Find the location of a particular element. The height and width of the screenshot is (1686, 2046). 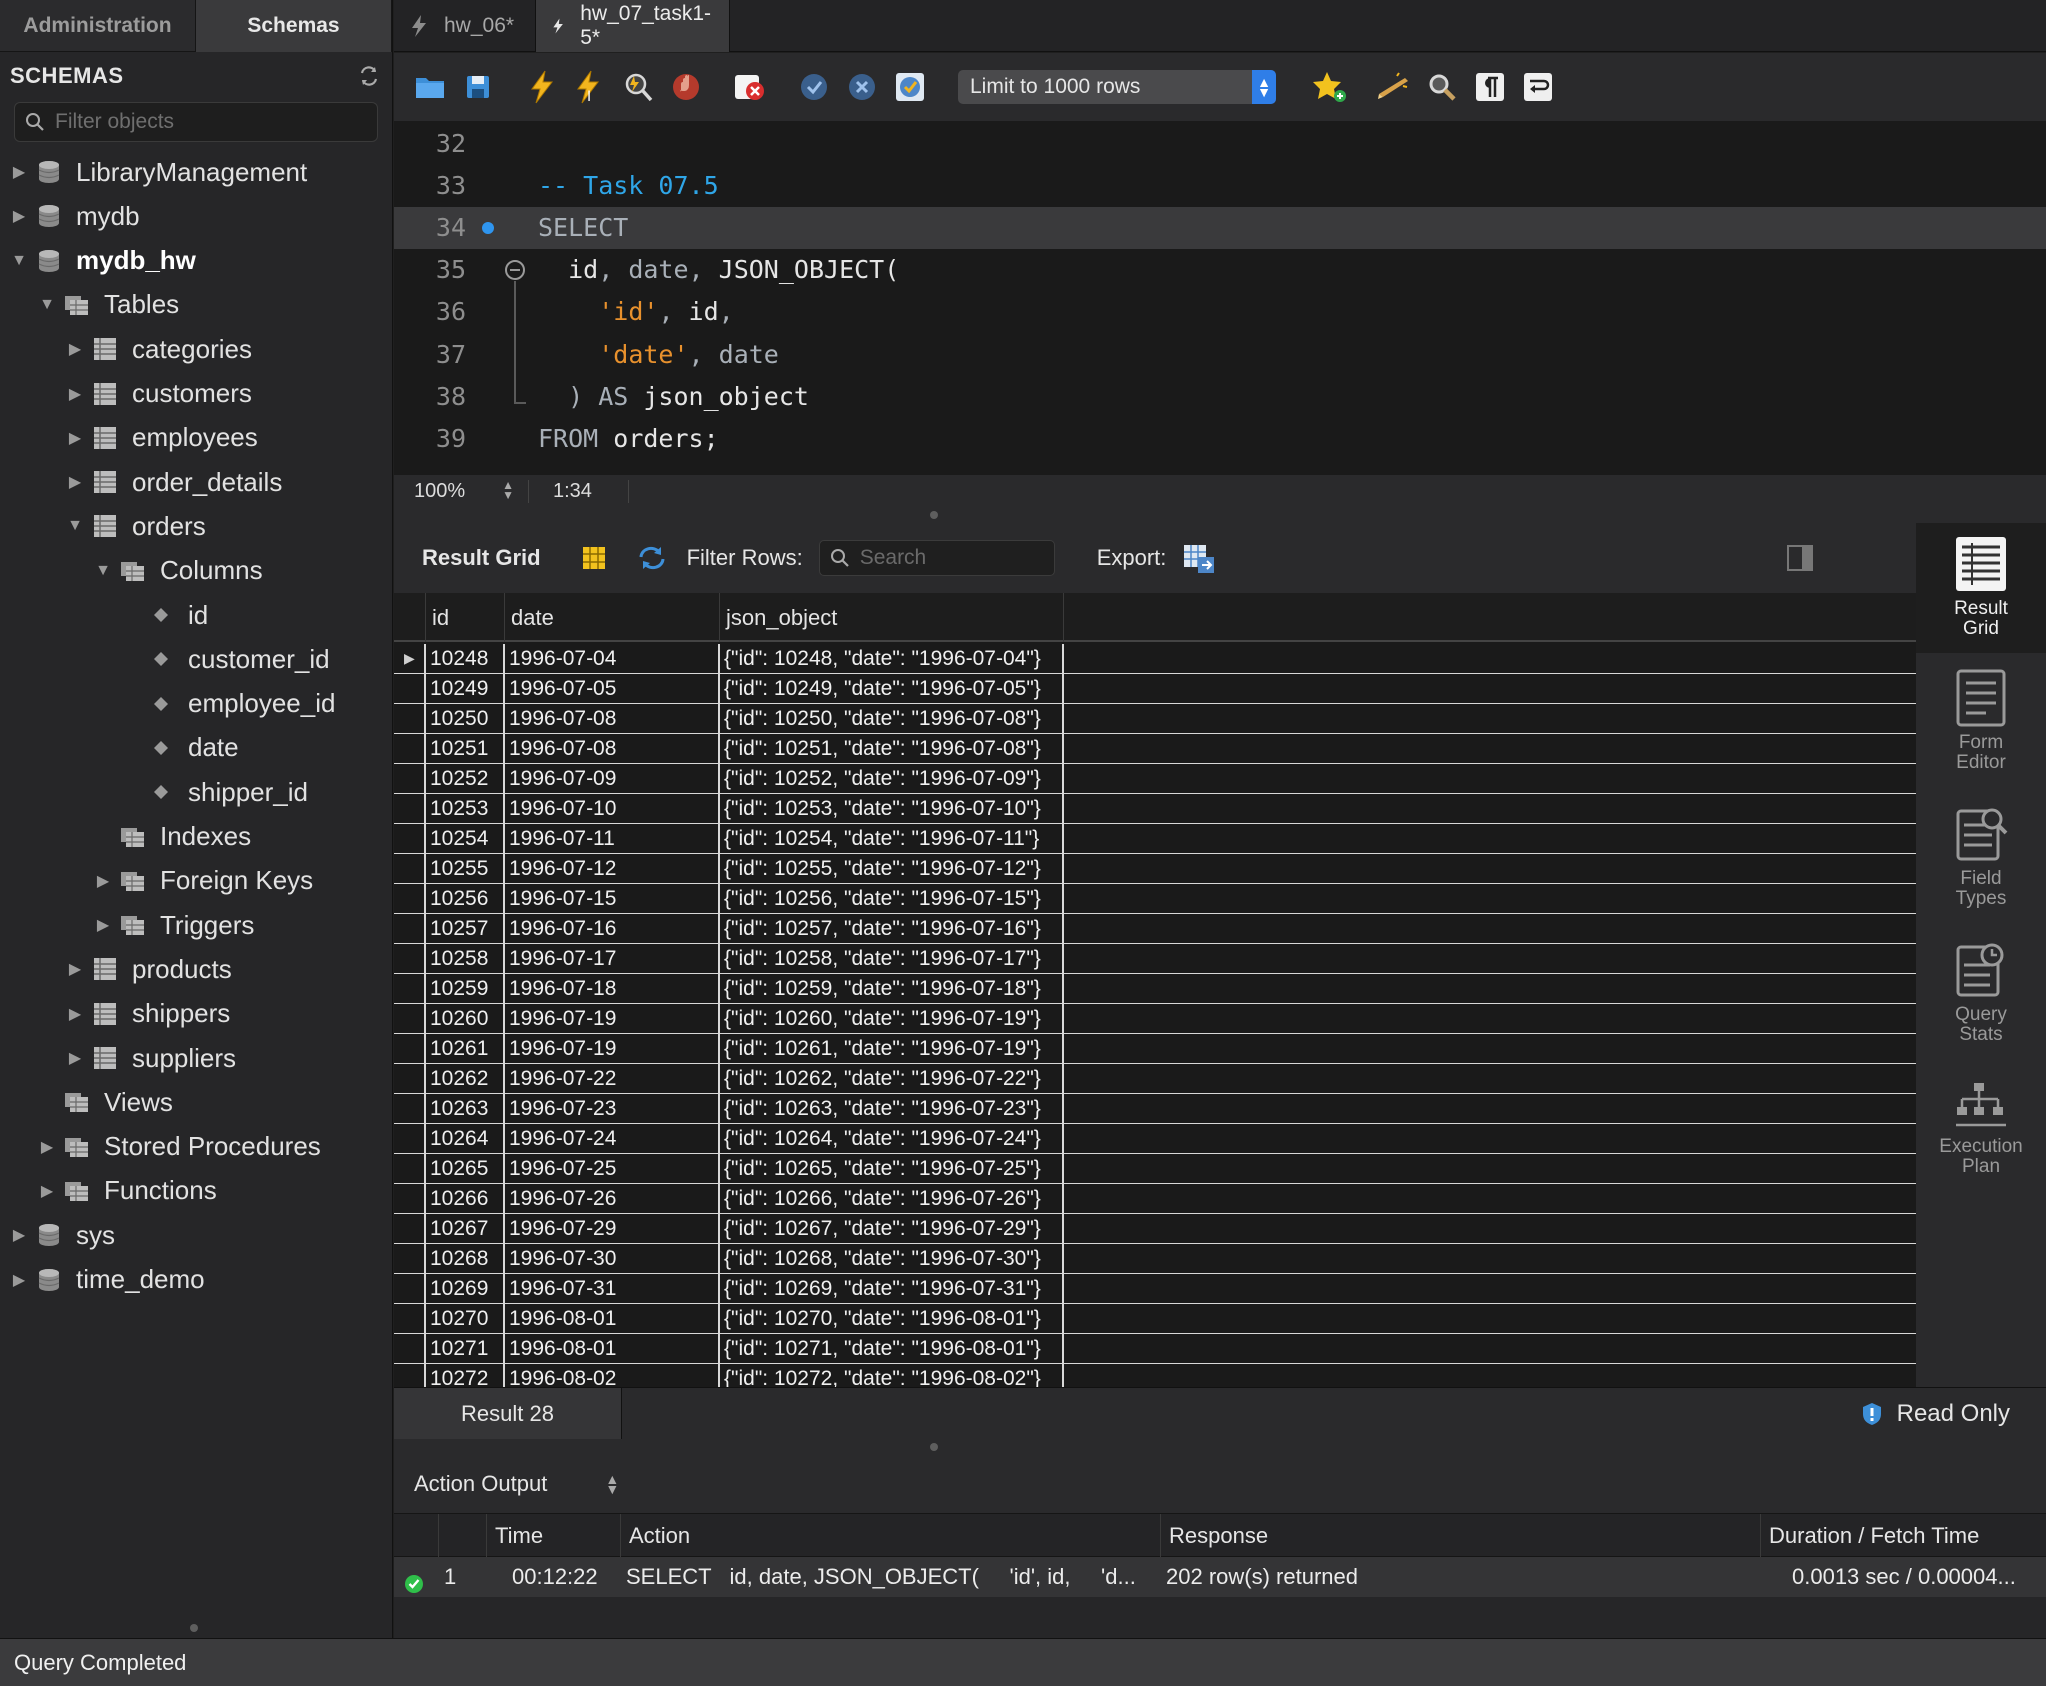

grid-cell: {"id": 10259, "date": "1996-07-18"} is located at coordinates (892, 988).